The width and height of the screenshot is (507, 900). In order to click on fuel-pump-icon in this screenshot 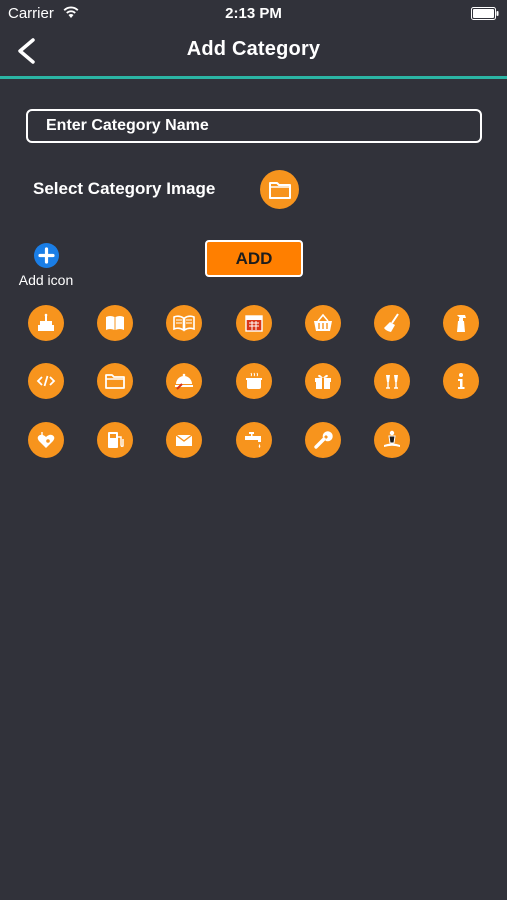, I will do `click(116, 440)`.